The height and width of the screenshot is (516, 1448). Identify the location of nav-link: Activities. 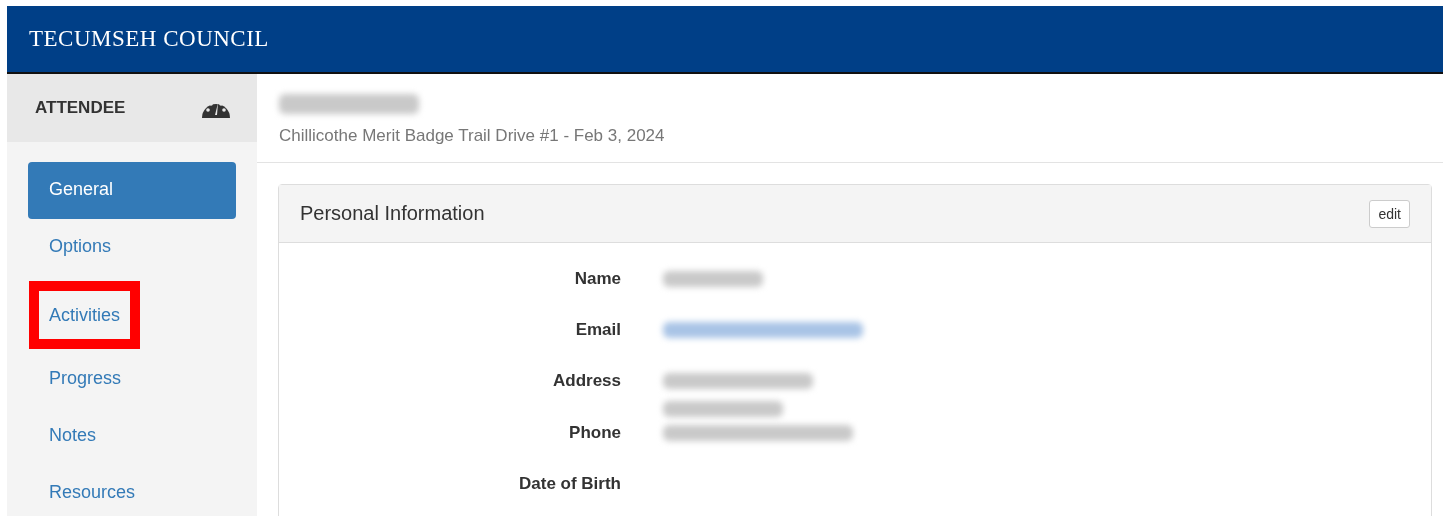
(84, 315).